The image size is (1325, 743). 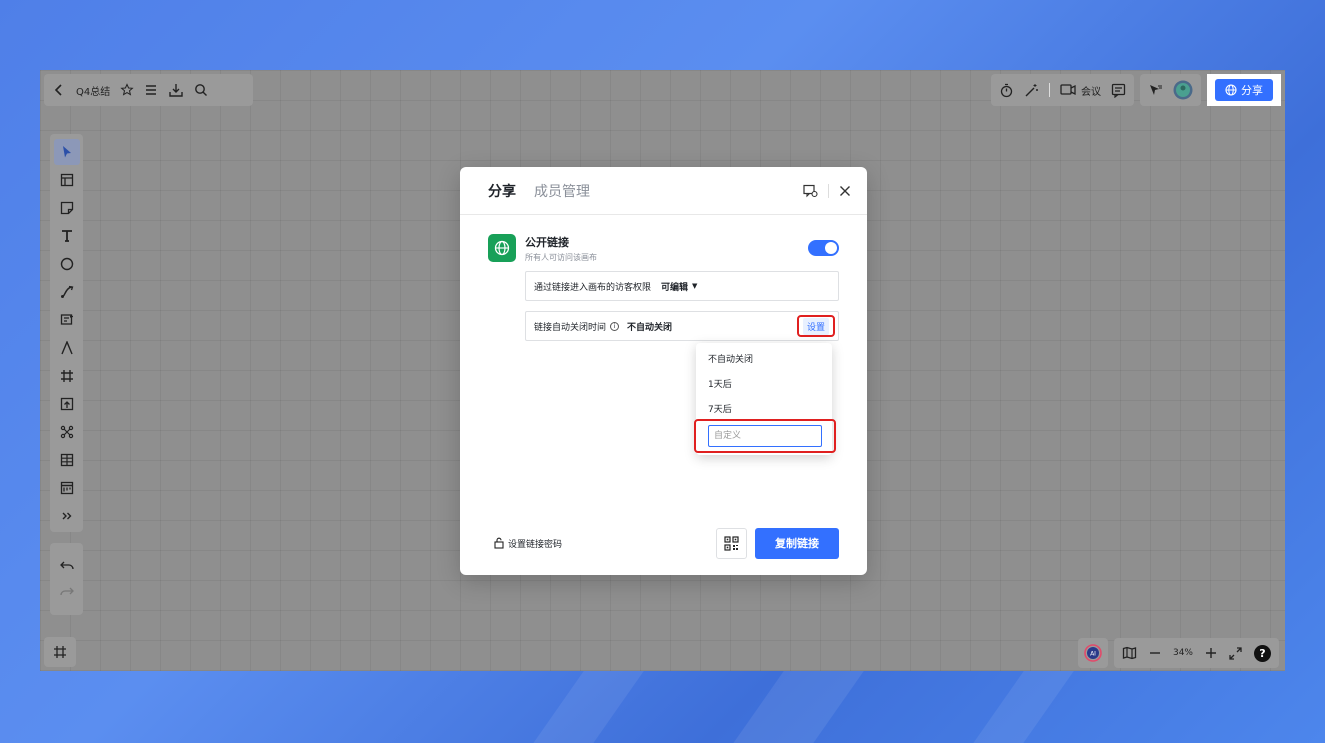 I want to click on share-button: 分享, so click(x=1244, y=90).